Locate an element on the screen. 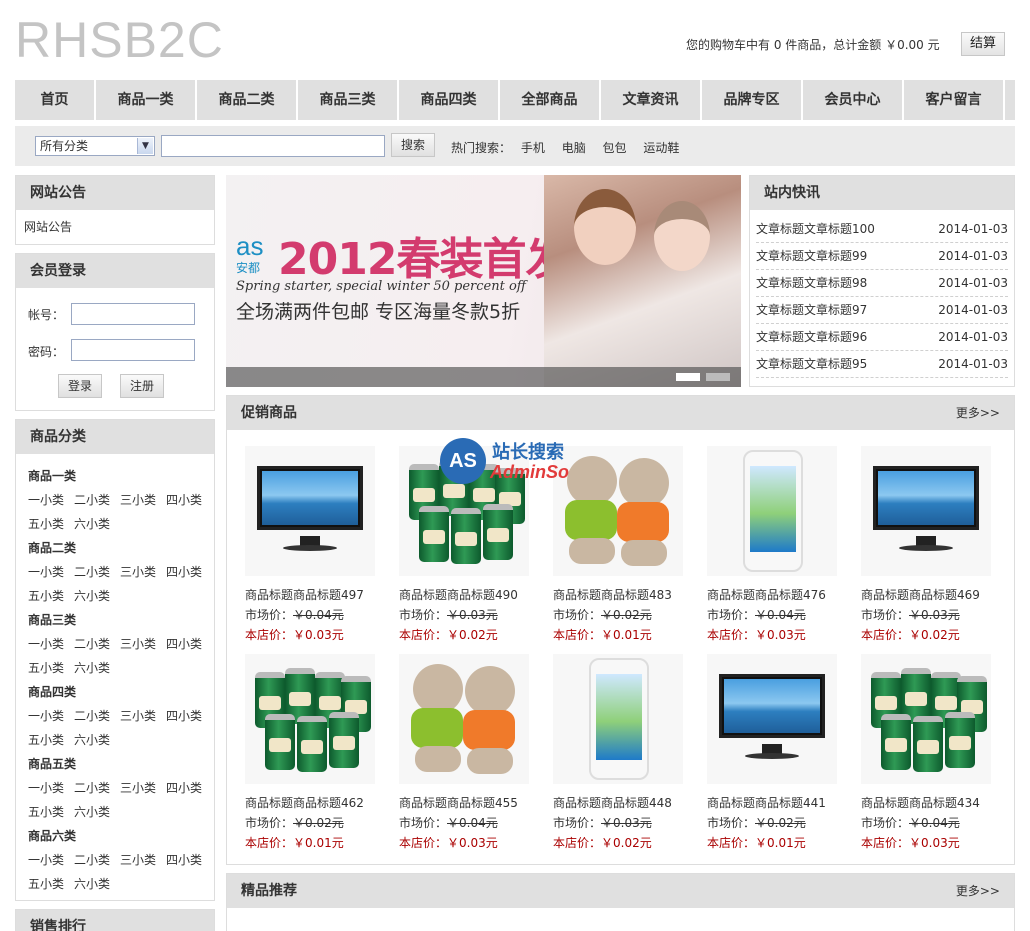  nav-item: 商品四类 is located at coordinates (449, 100).